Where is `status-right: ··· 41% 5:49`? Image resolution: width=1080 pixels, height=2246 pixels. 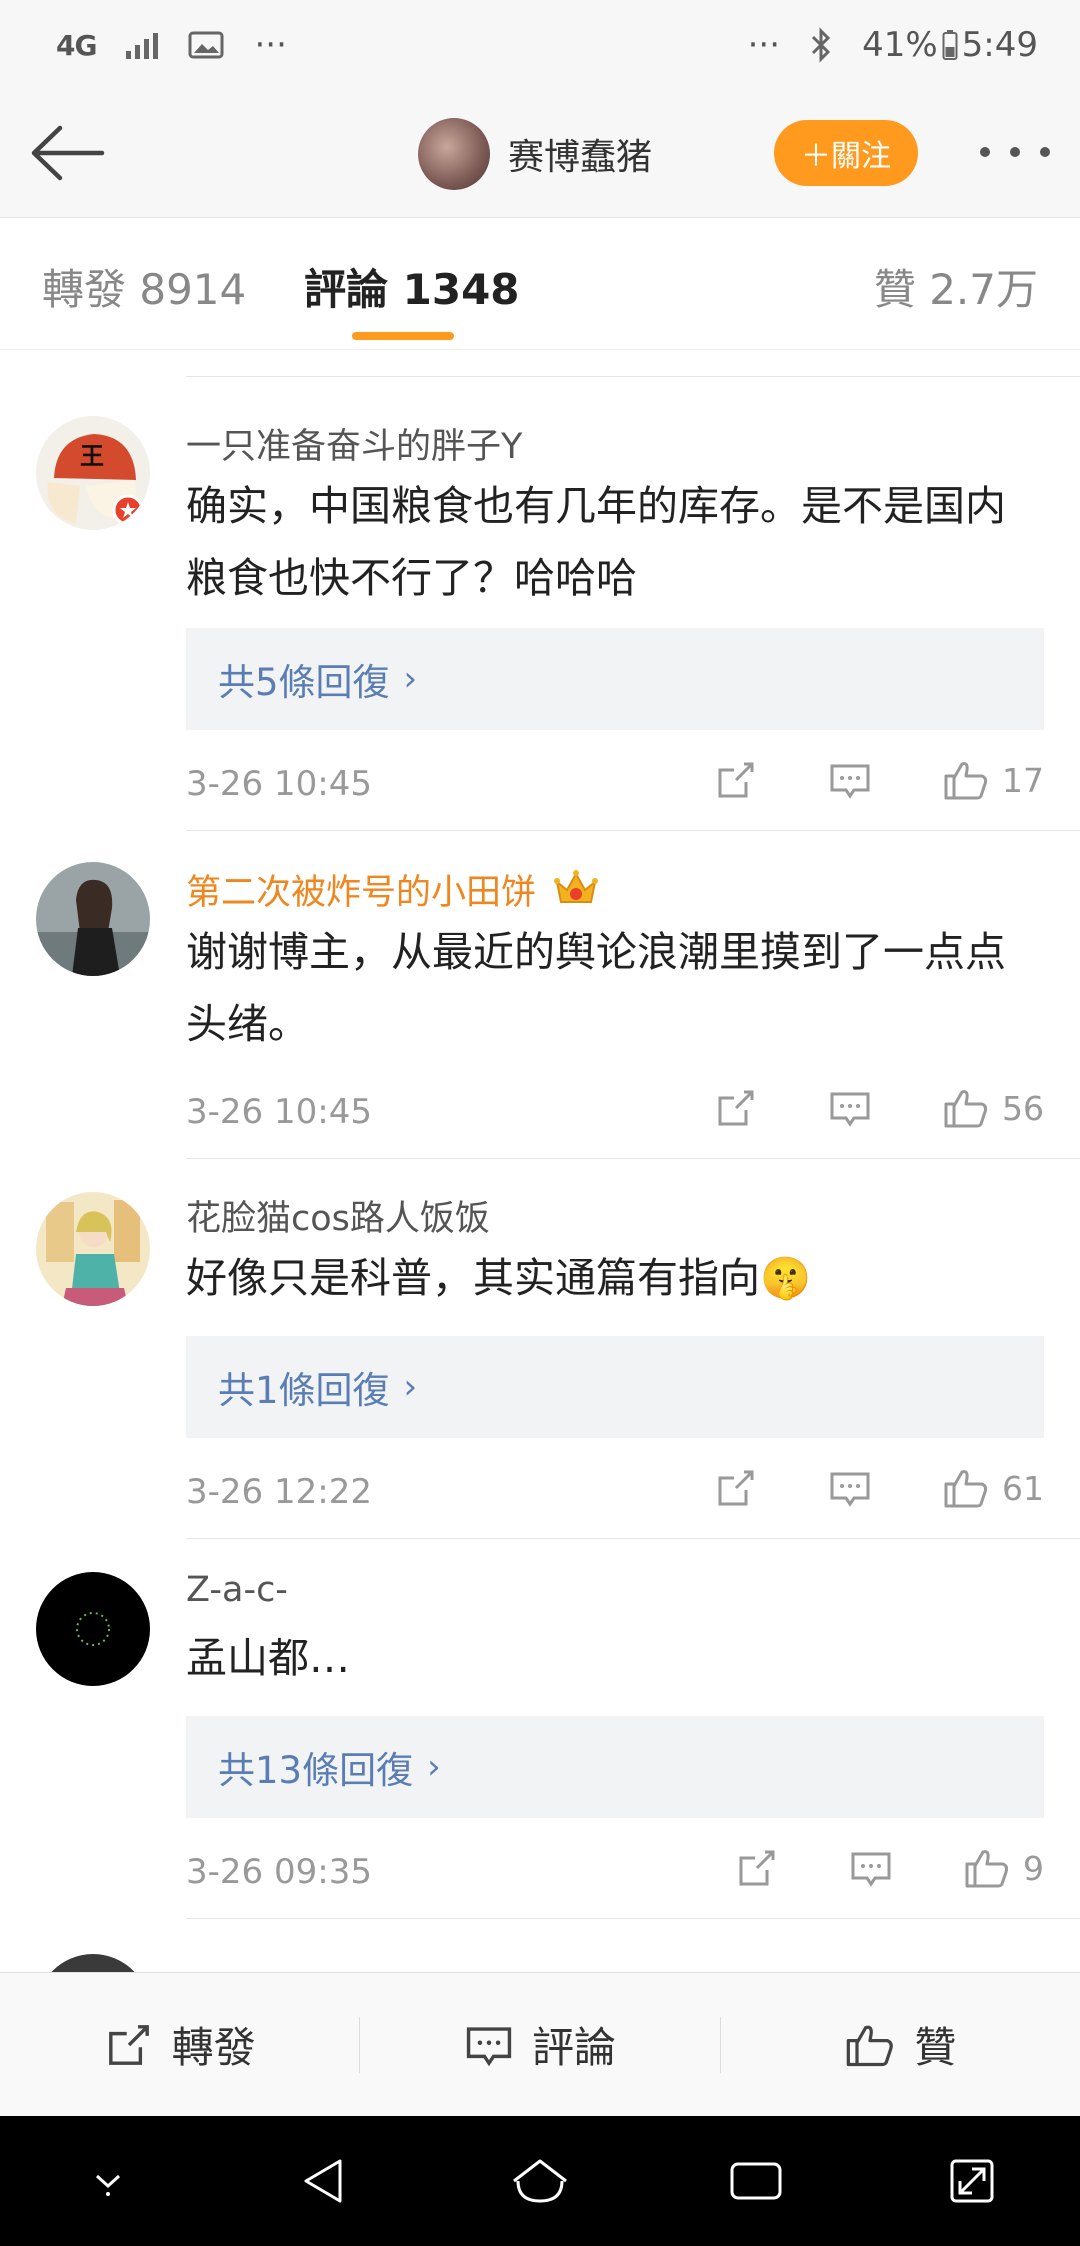
status-right: ··· 41% 5:49 is located at coordinates (893, 45).